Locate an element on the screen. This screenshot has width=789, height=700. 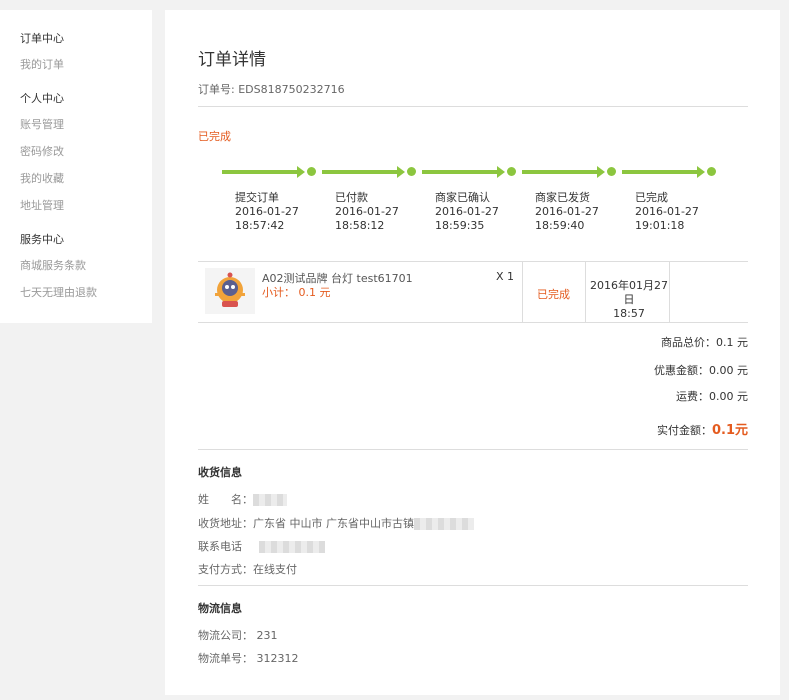
sidebar-item-address: 地址管理 is located at coordinates (76, 206).